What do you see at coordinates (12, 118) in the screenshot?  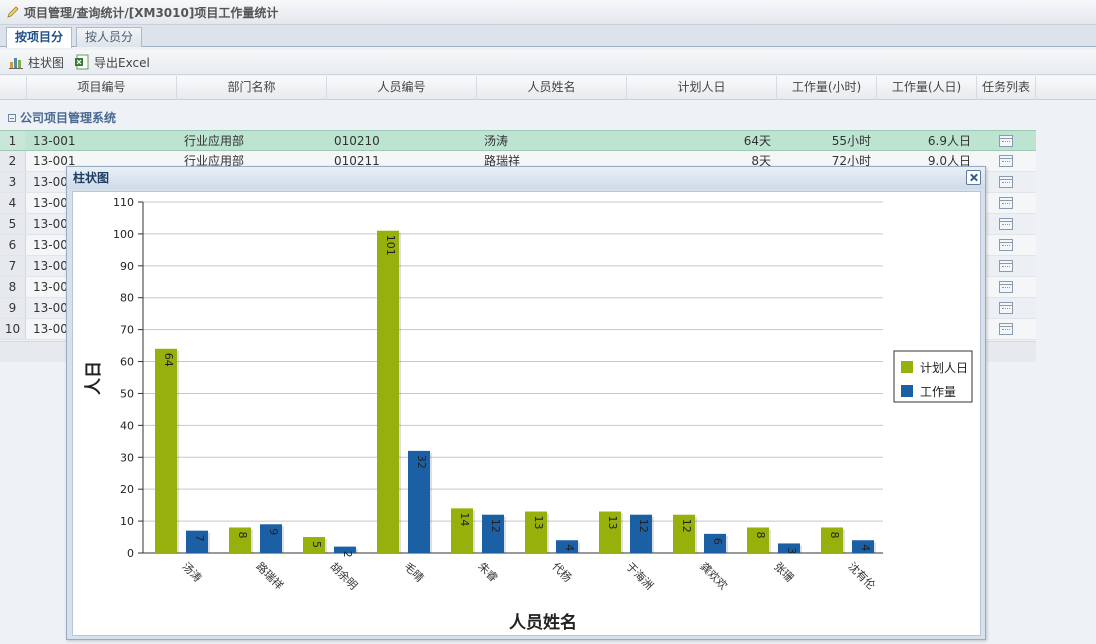 I see `collapse-icon` at bounding box center [12, 118].